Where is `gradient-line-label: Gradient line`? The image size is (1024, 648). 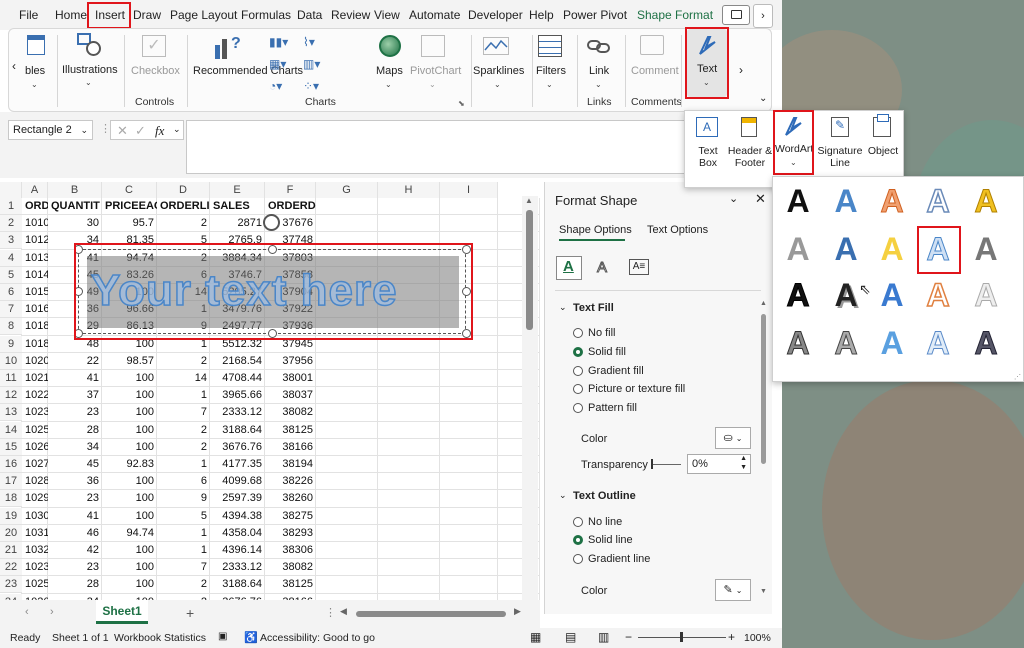
gradient-line-label: Gradient line is located at coordinates (619, 559).